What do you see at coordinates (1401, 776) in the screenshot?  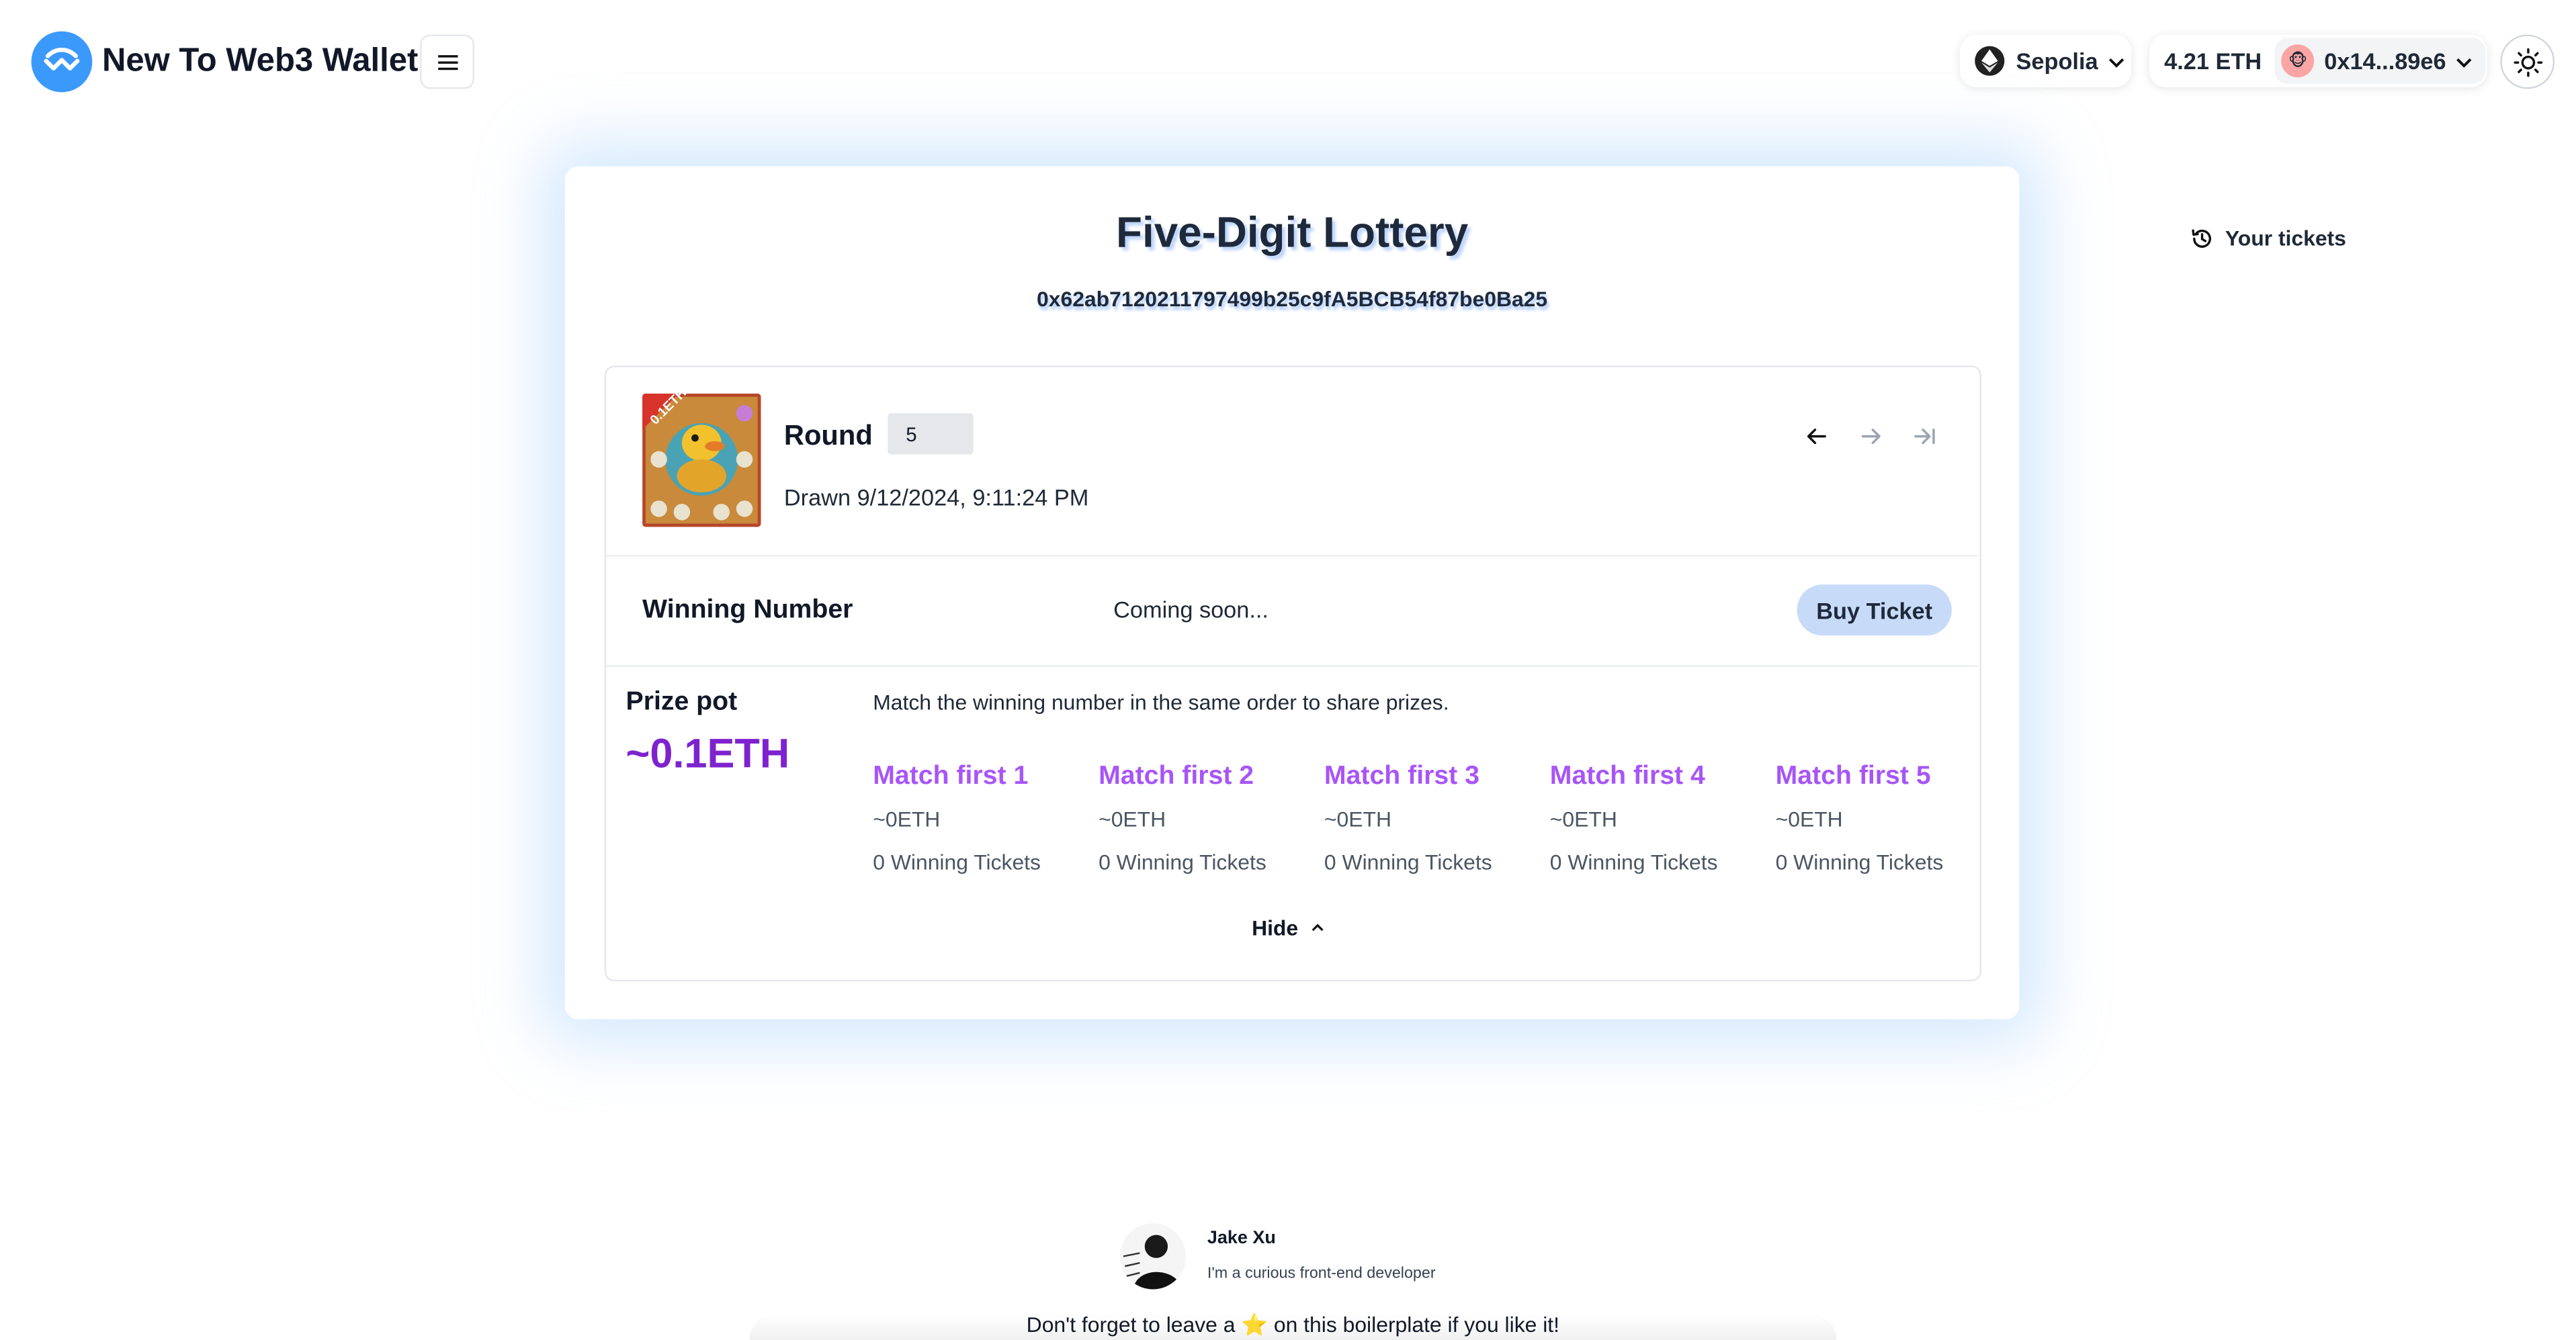 I see `tier-title: Match first 3` at bounding box center [1401, 776].